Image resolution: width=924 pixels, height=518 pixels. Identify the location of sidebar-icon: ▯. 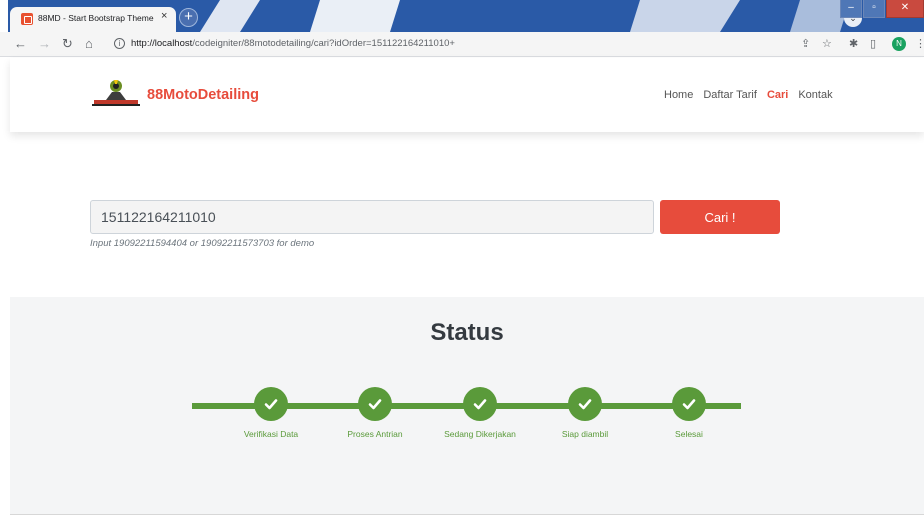
(873, 44).